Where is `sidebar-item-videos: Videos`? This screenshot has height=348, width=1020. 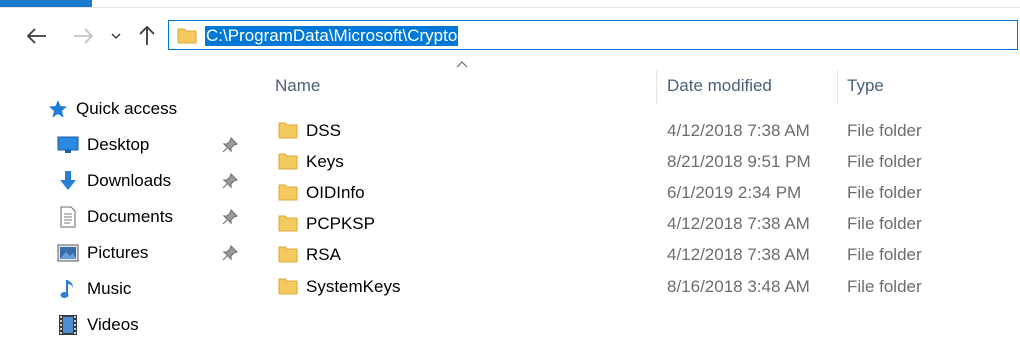 sidebar-item-videos: Videos is located at coordinates (98, 325).